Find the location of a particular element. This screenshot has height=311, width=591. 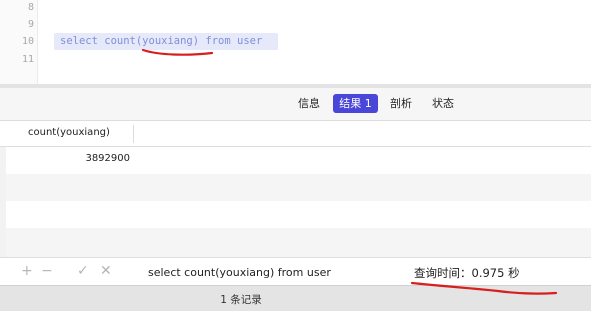

column-header-count-youxiang: count(youxiang) is located at coordinates (69, 132).